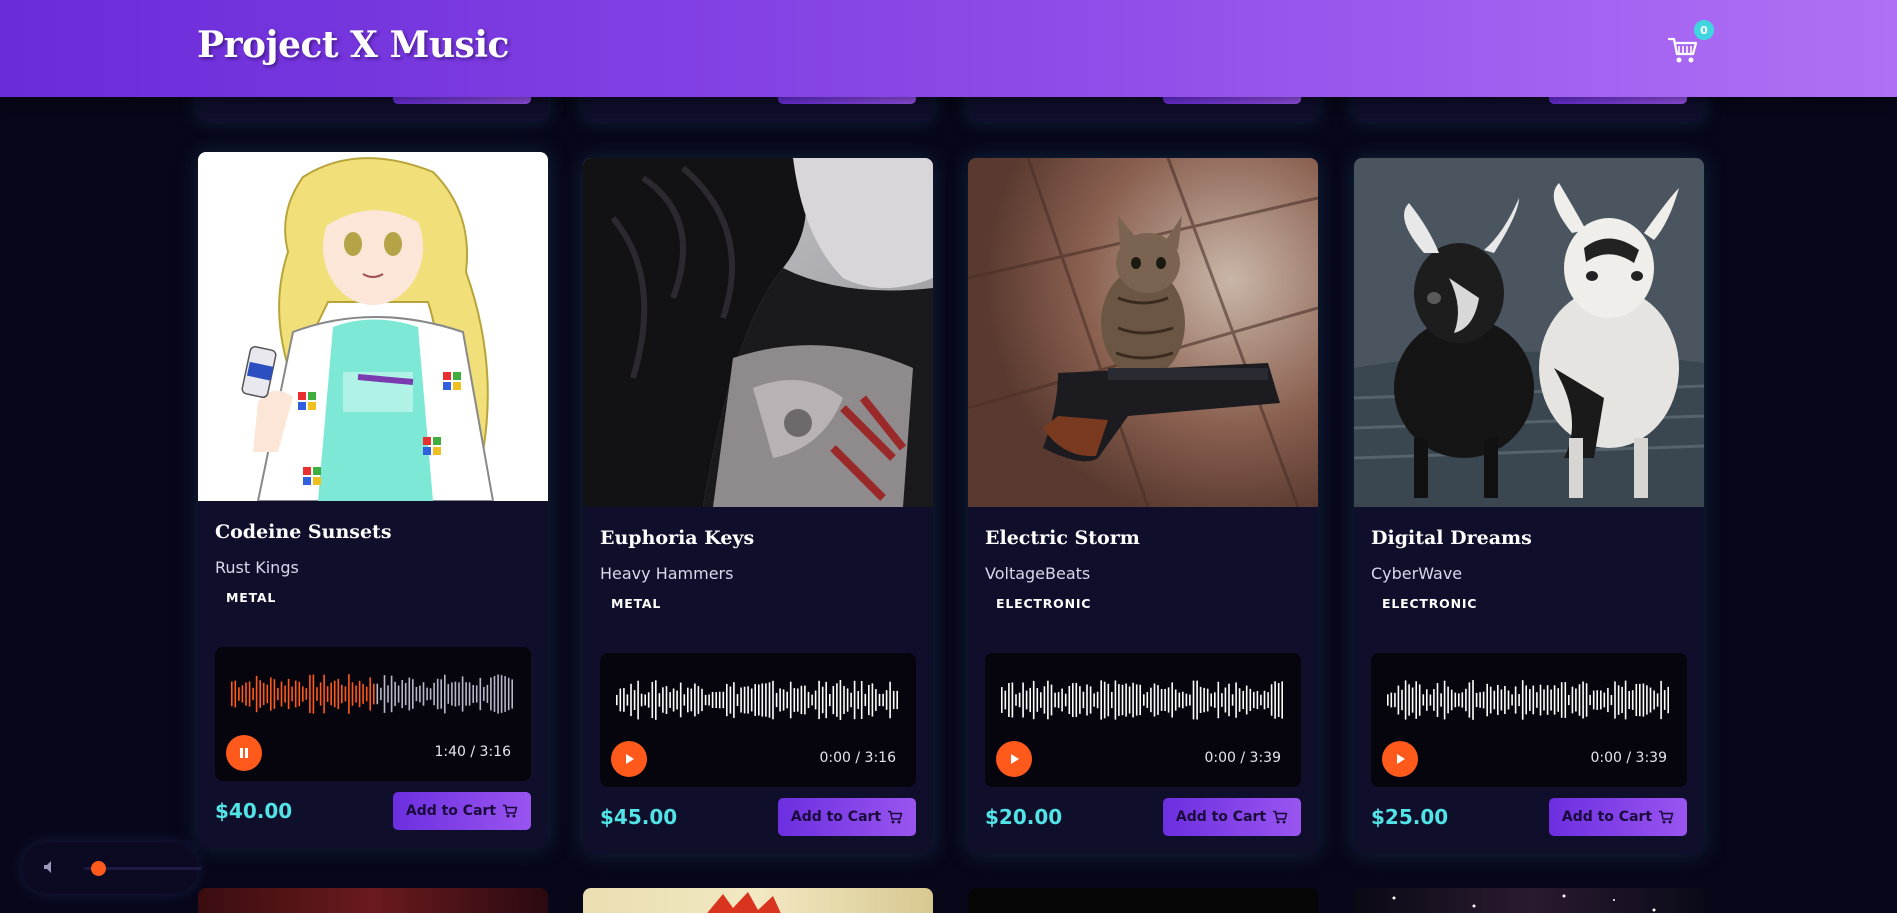  What do you see at coordinates (948, 48) in the screenshot?
I see `site-header: Project X Music 0` at bounding box center [948, 48].